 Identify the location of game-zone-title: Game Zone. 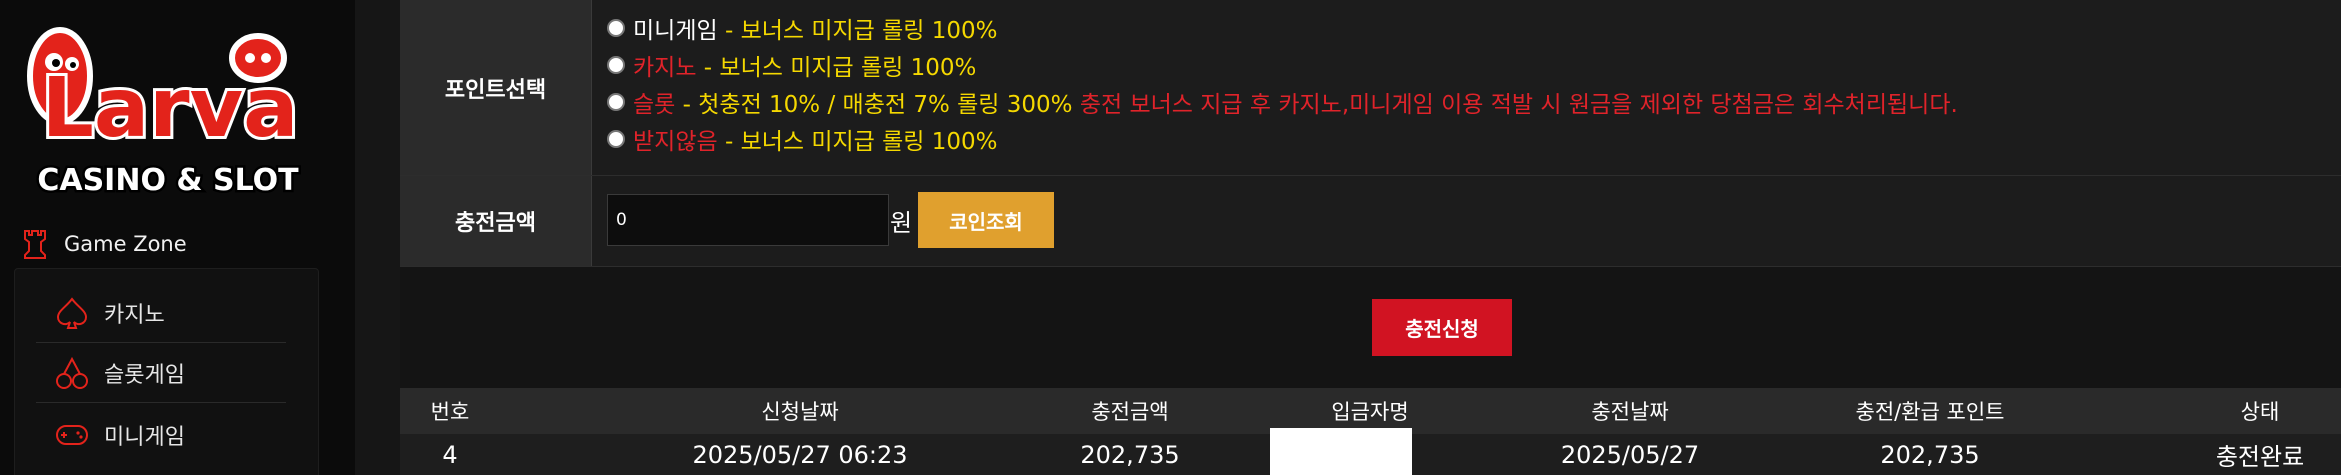
(125, 244).